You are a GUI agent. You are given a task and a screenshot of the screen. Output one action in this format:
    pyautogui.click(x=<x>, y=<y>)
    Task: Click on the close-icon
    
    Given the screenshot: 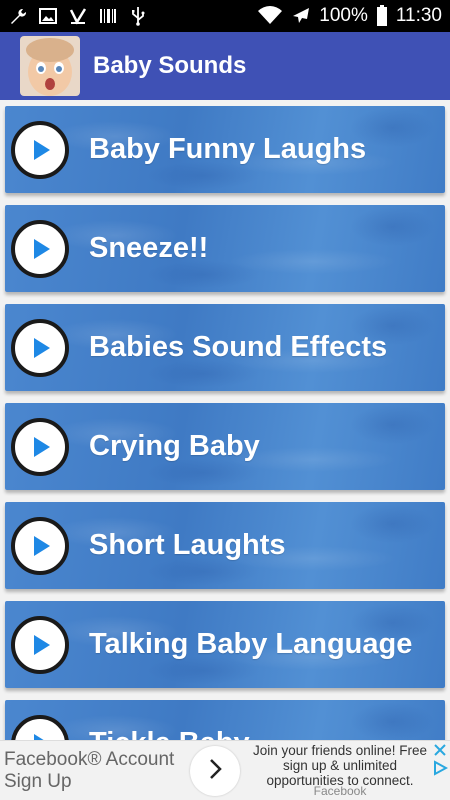 What is the action you would take?
    pyautogui.click(x=440, y=750)
    